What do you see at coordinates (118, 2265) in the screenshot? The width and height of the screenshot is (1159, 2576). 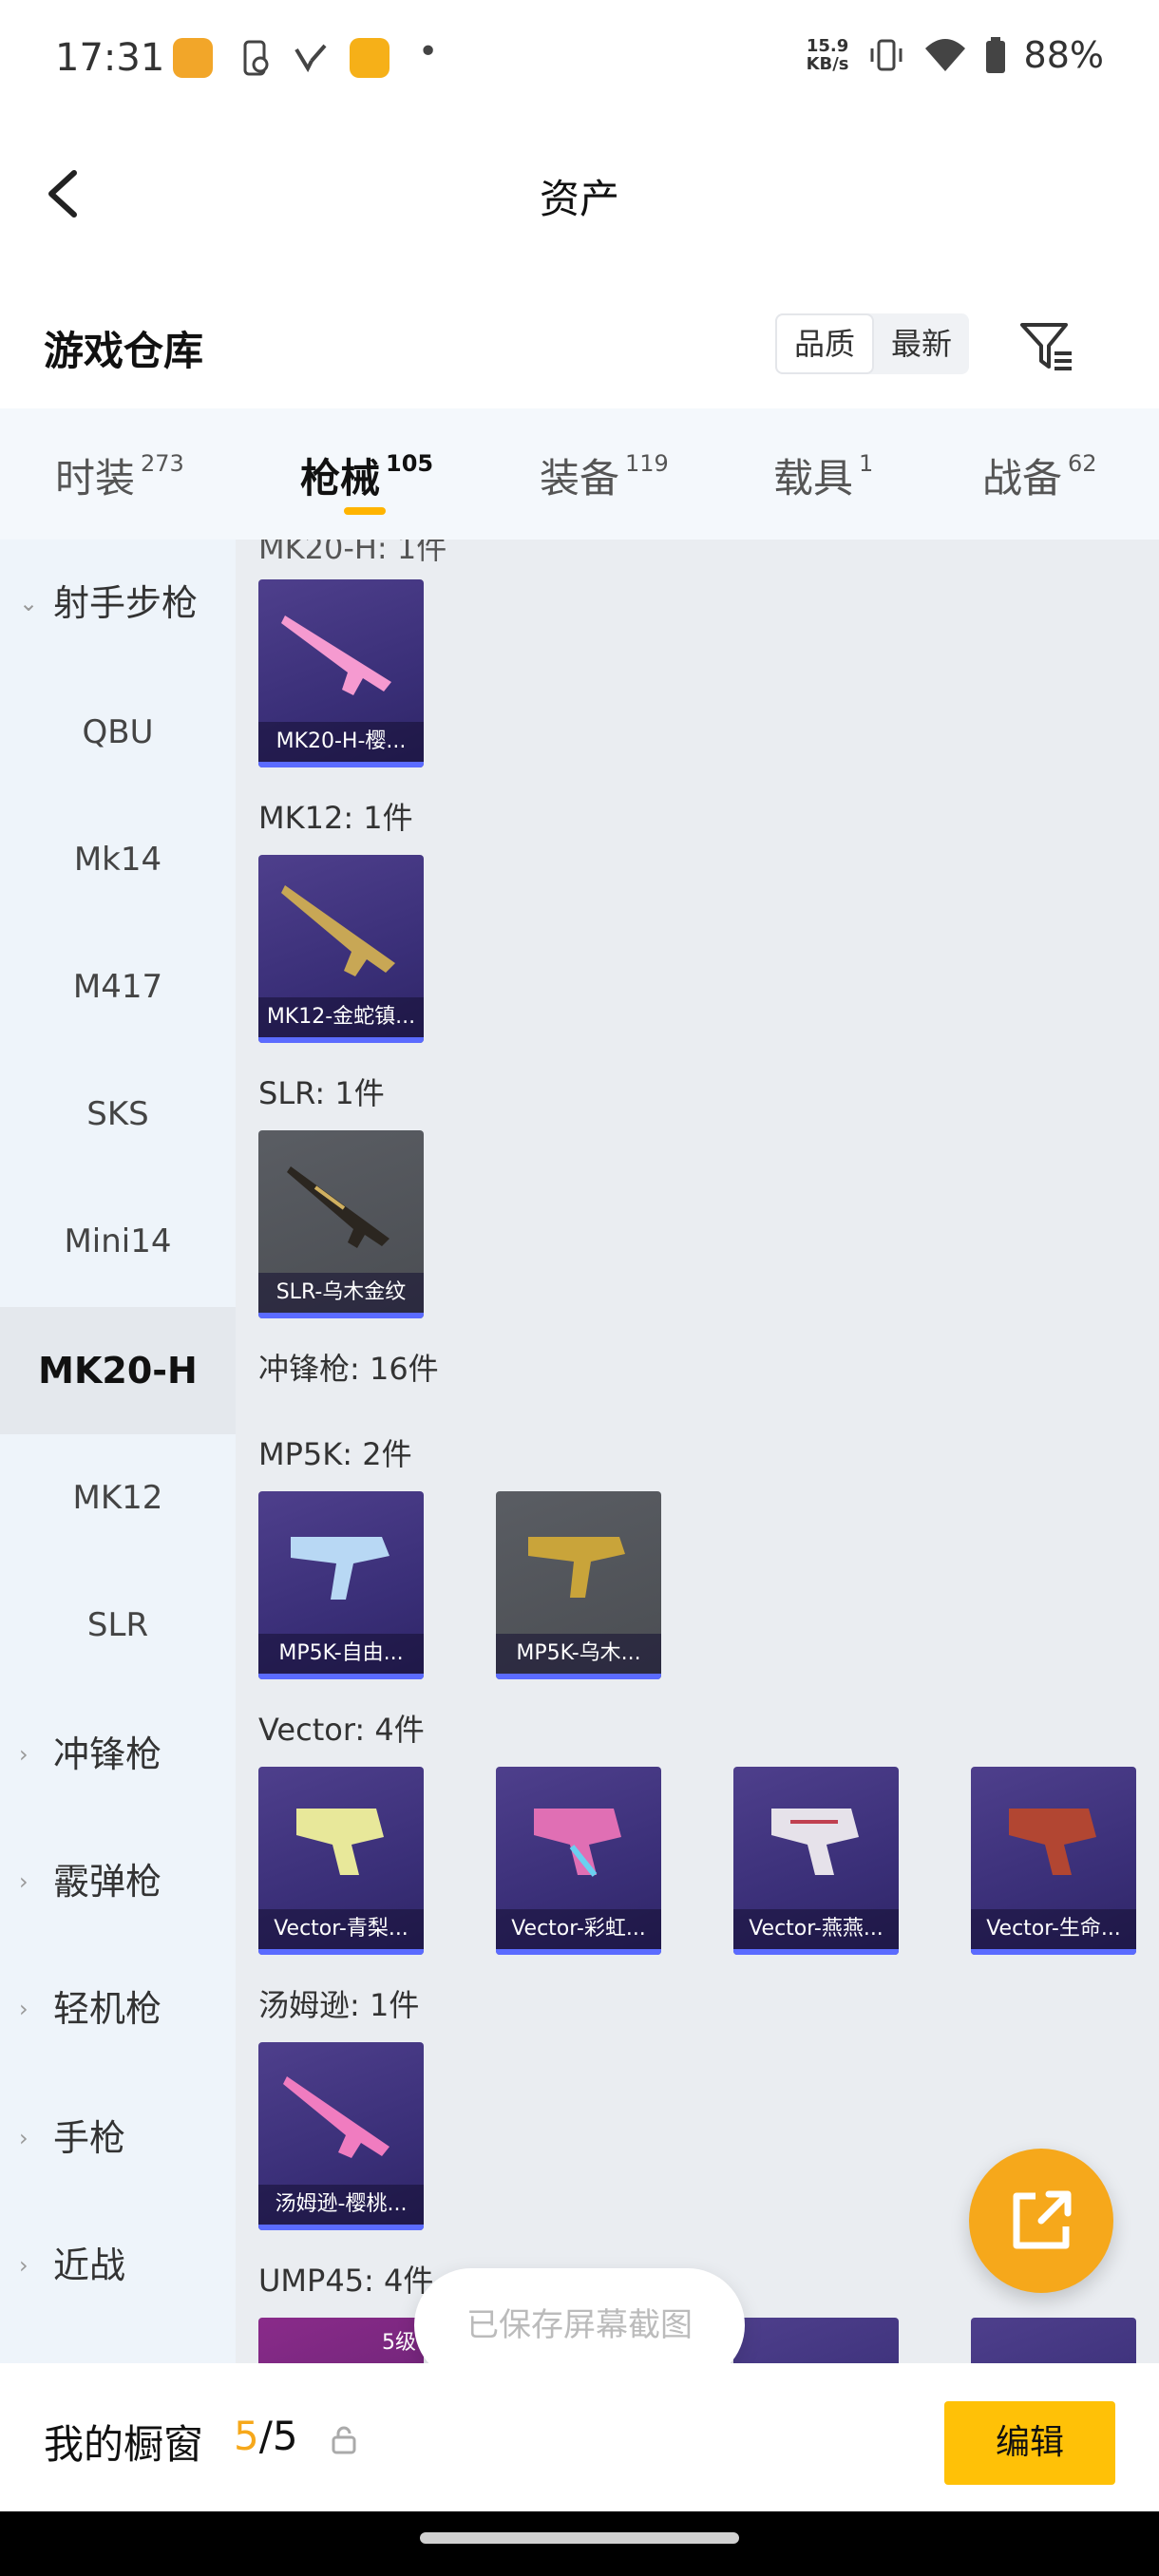 I see `sidebar-item-melee: › 近战` at bounding box center [118, 2265].